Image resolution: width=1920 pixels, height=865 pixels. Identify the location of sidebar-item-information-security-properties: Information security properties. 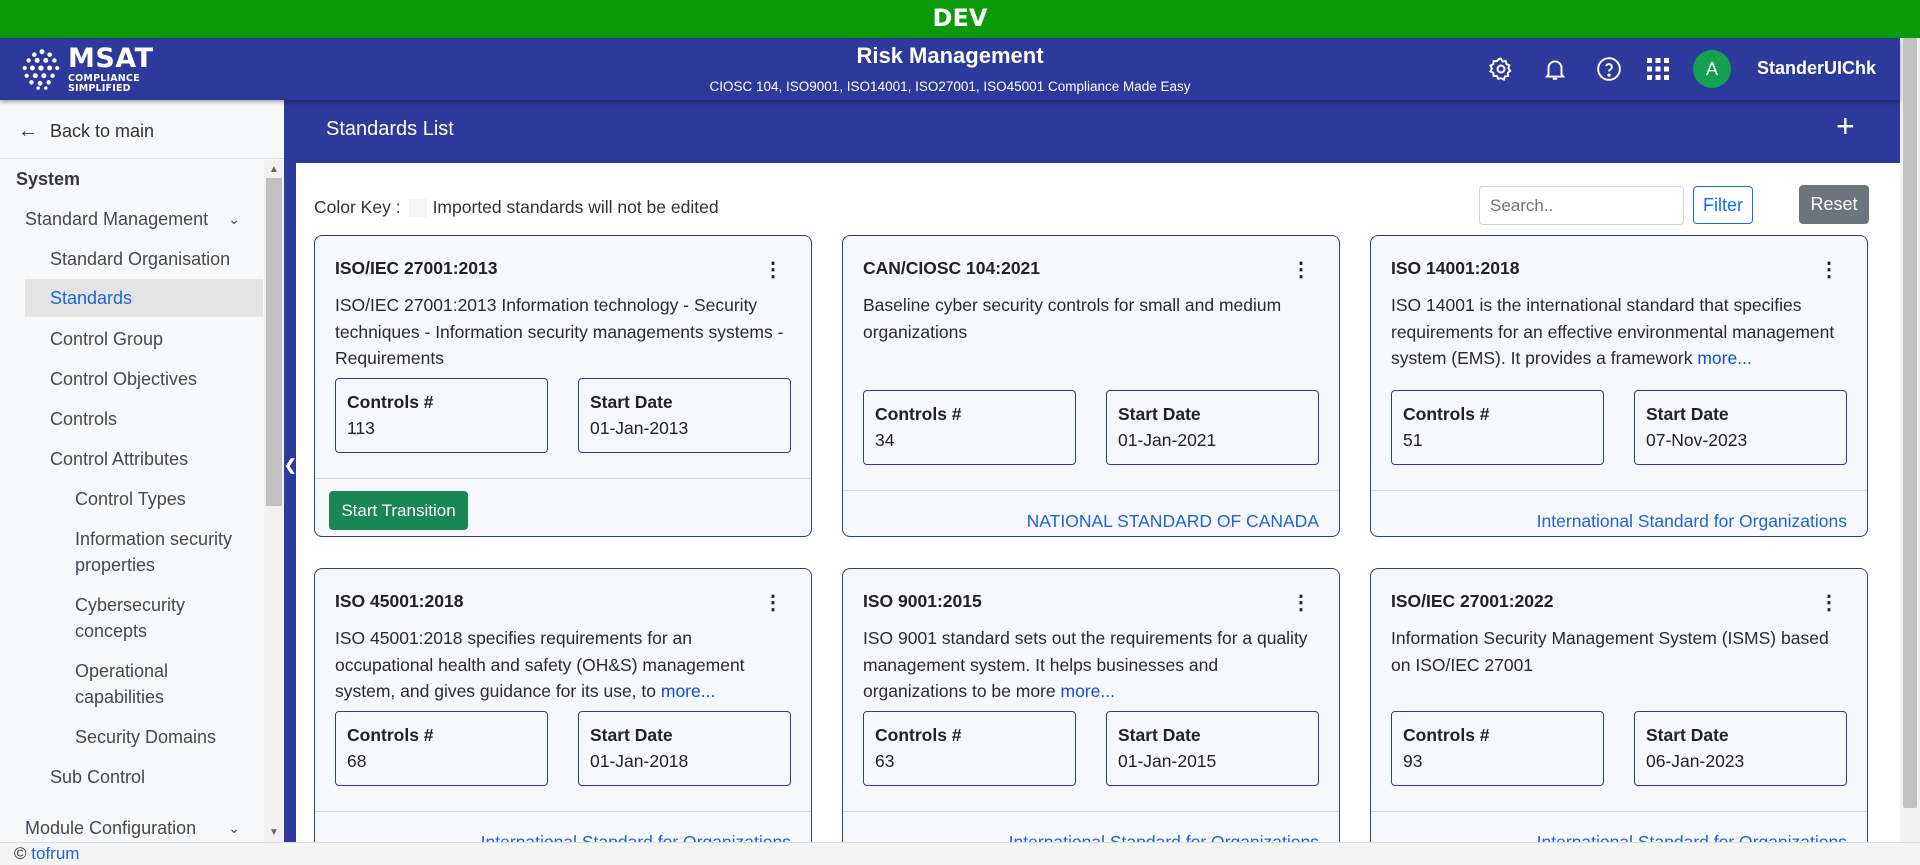
(157, 552).